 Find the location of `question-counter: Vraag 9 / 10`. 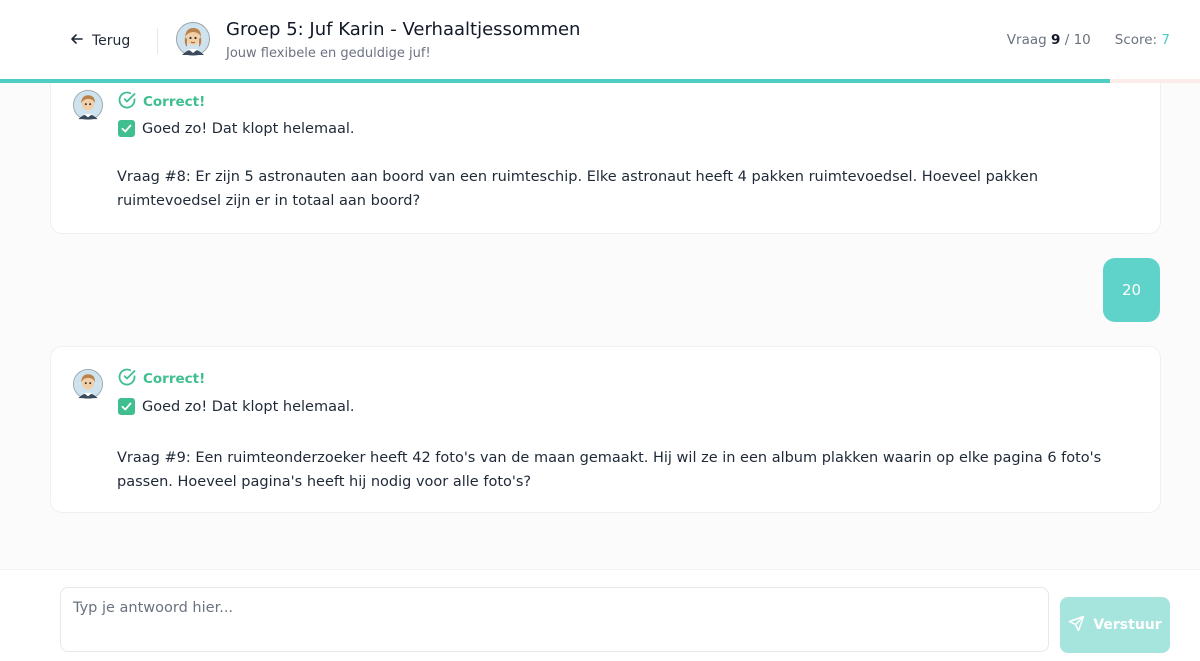

question-counter: Vraag 9 / 10 is located at coordinates (1049, 40).